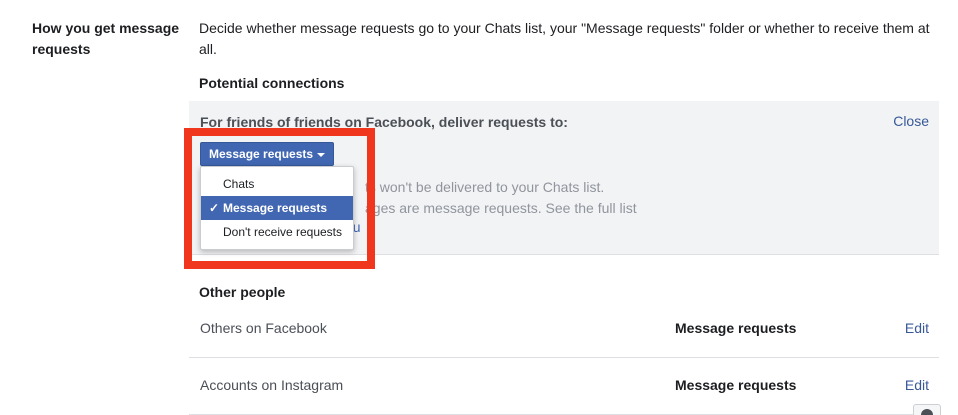 This screenshot has width=958, height=415. I want to click on dropdown-selected-label: Message requests, so click(261, 154).